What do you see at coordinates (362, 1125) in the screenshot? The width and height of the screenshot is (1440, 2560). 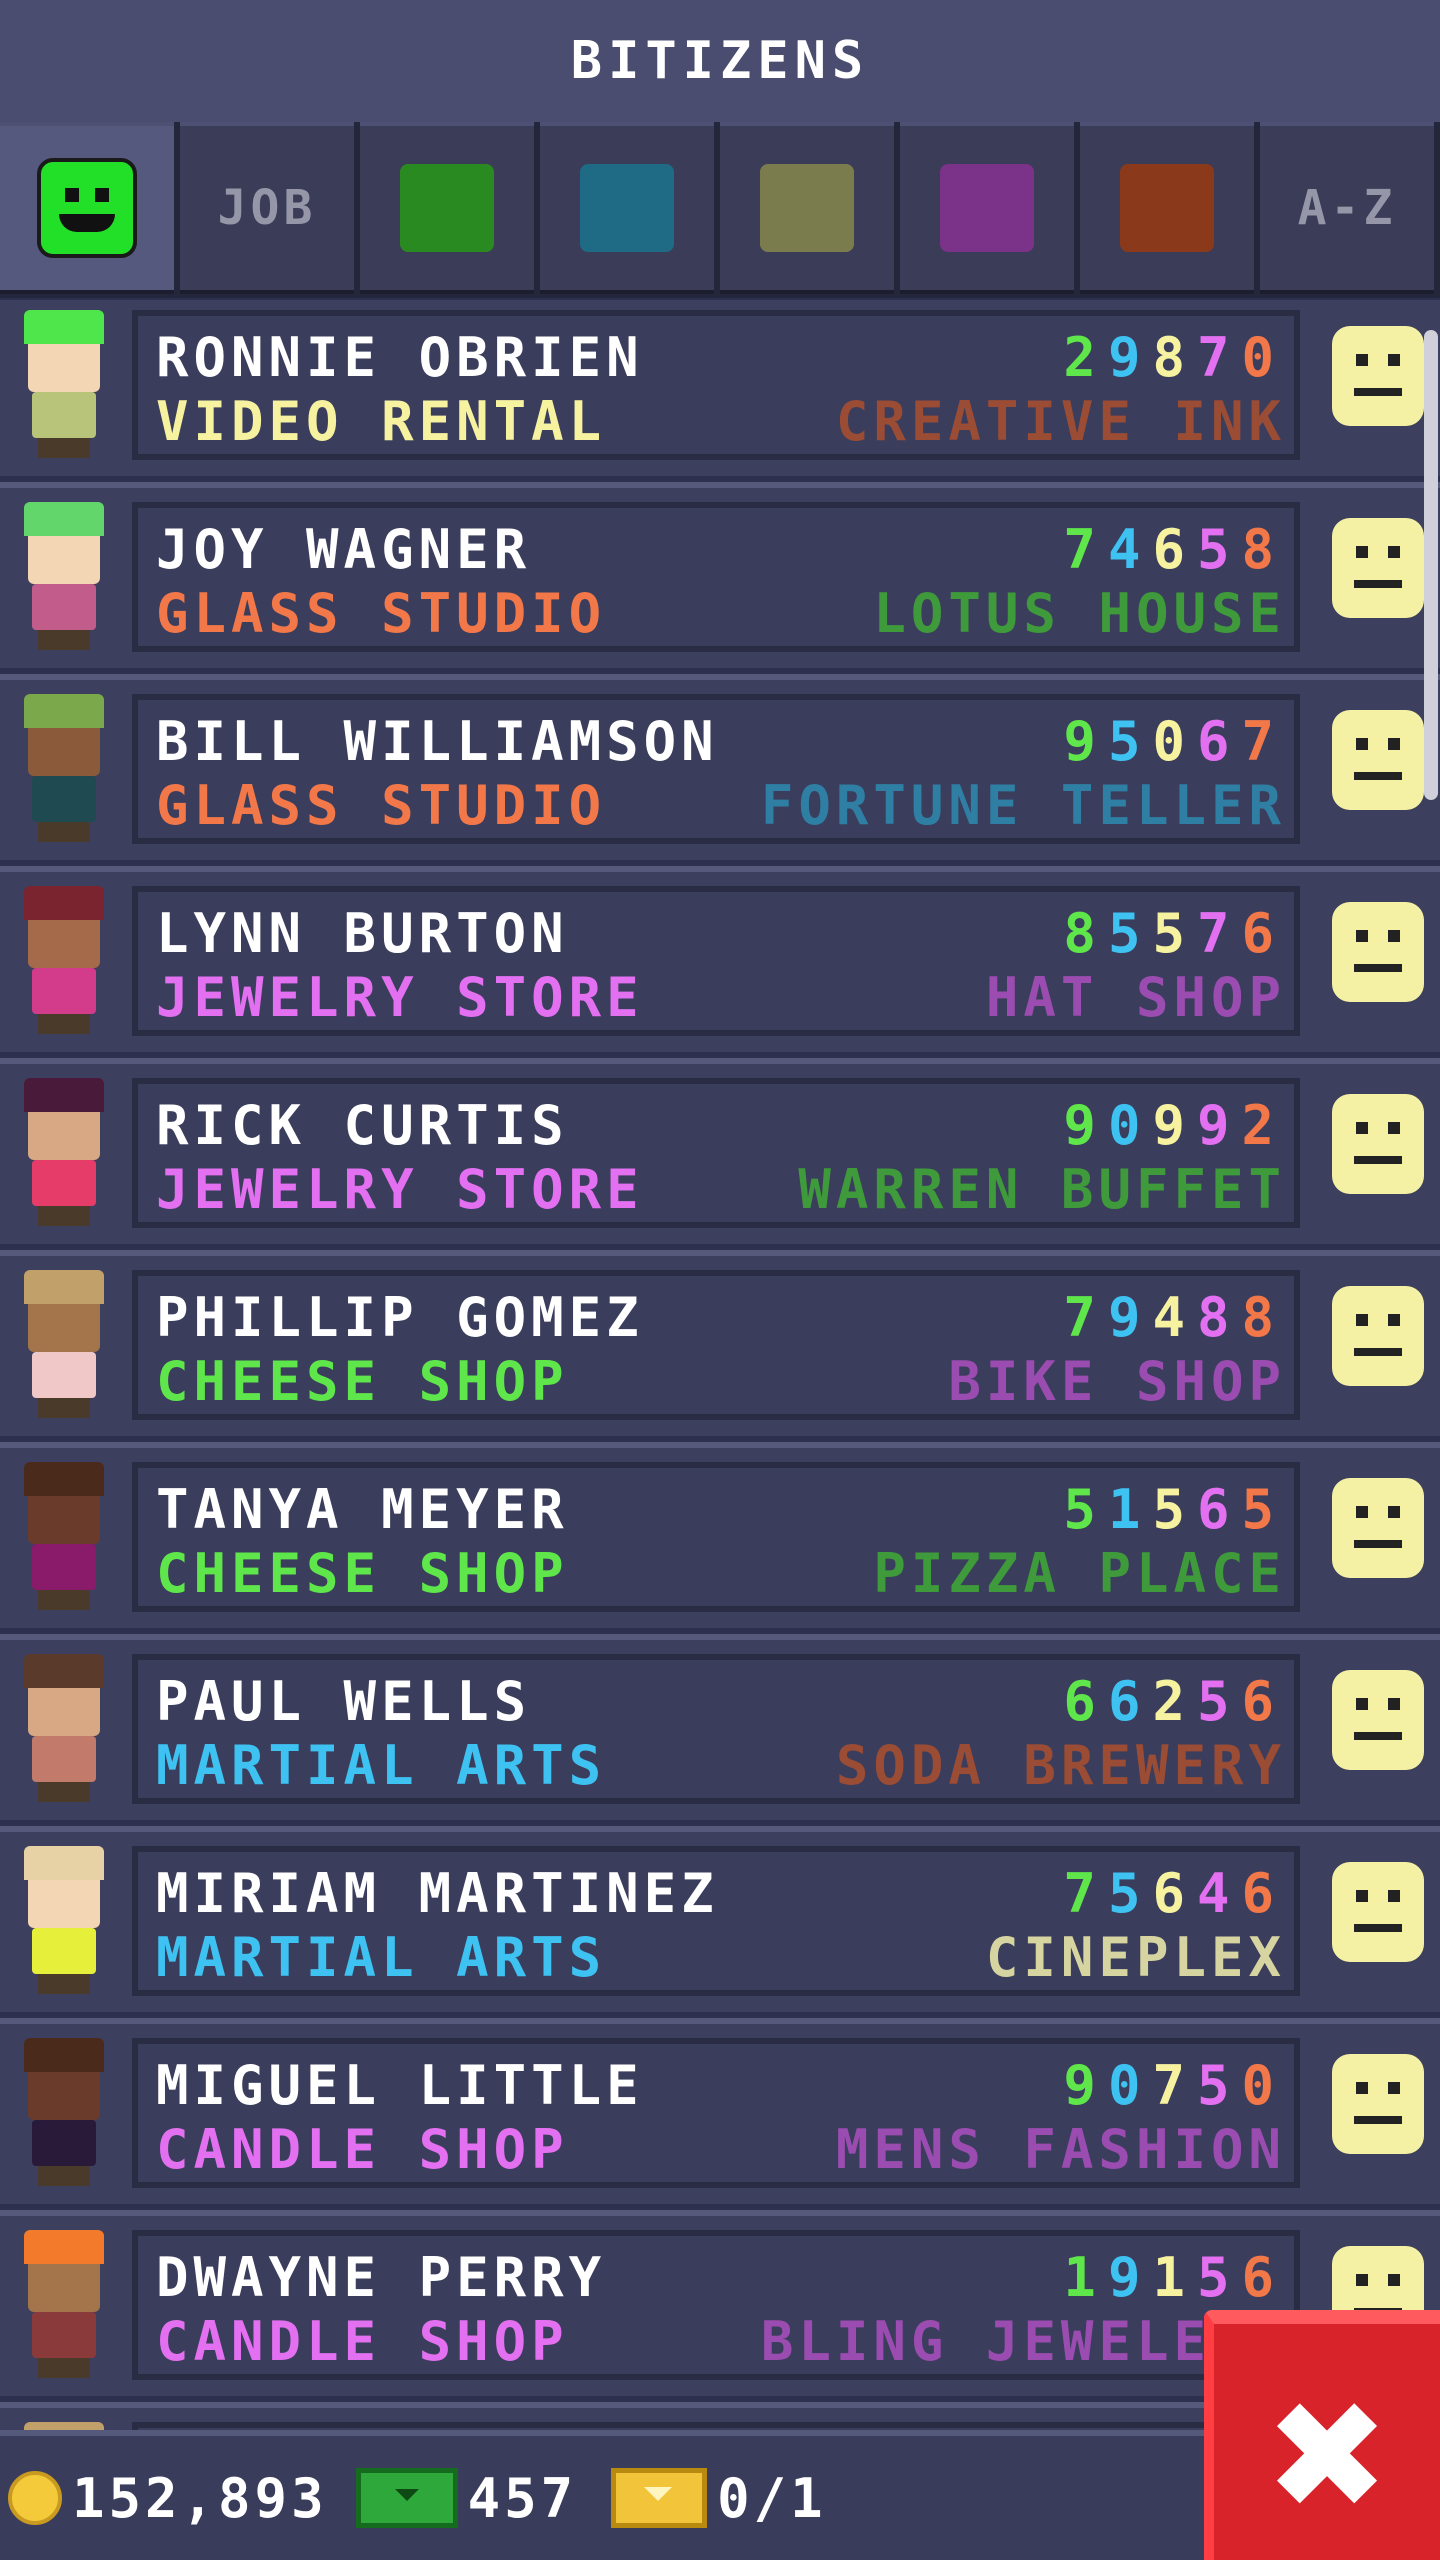 I see `bitizen-name: RICK CURTIS` at bounding box center [362, 1125].